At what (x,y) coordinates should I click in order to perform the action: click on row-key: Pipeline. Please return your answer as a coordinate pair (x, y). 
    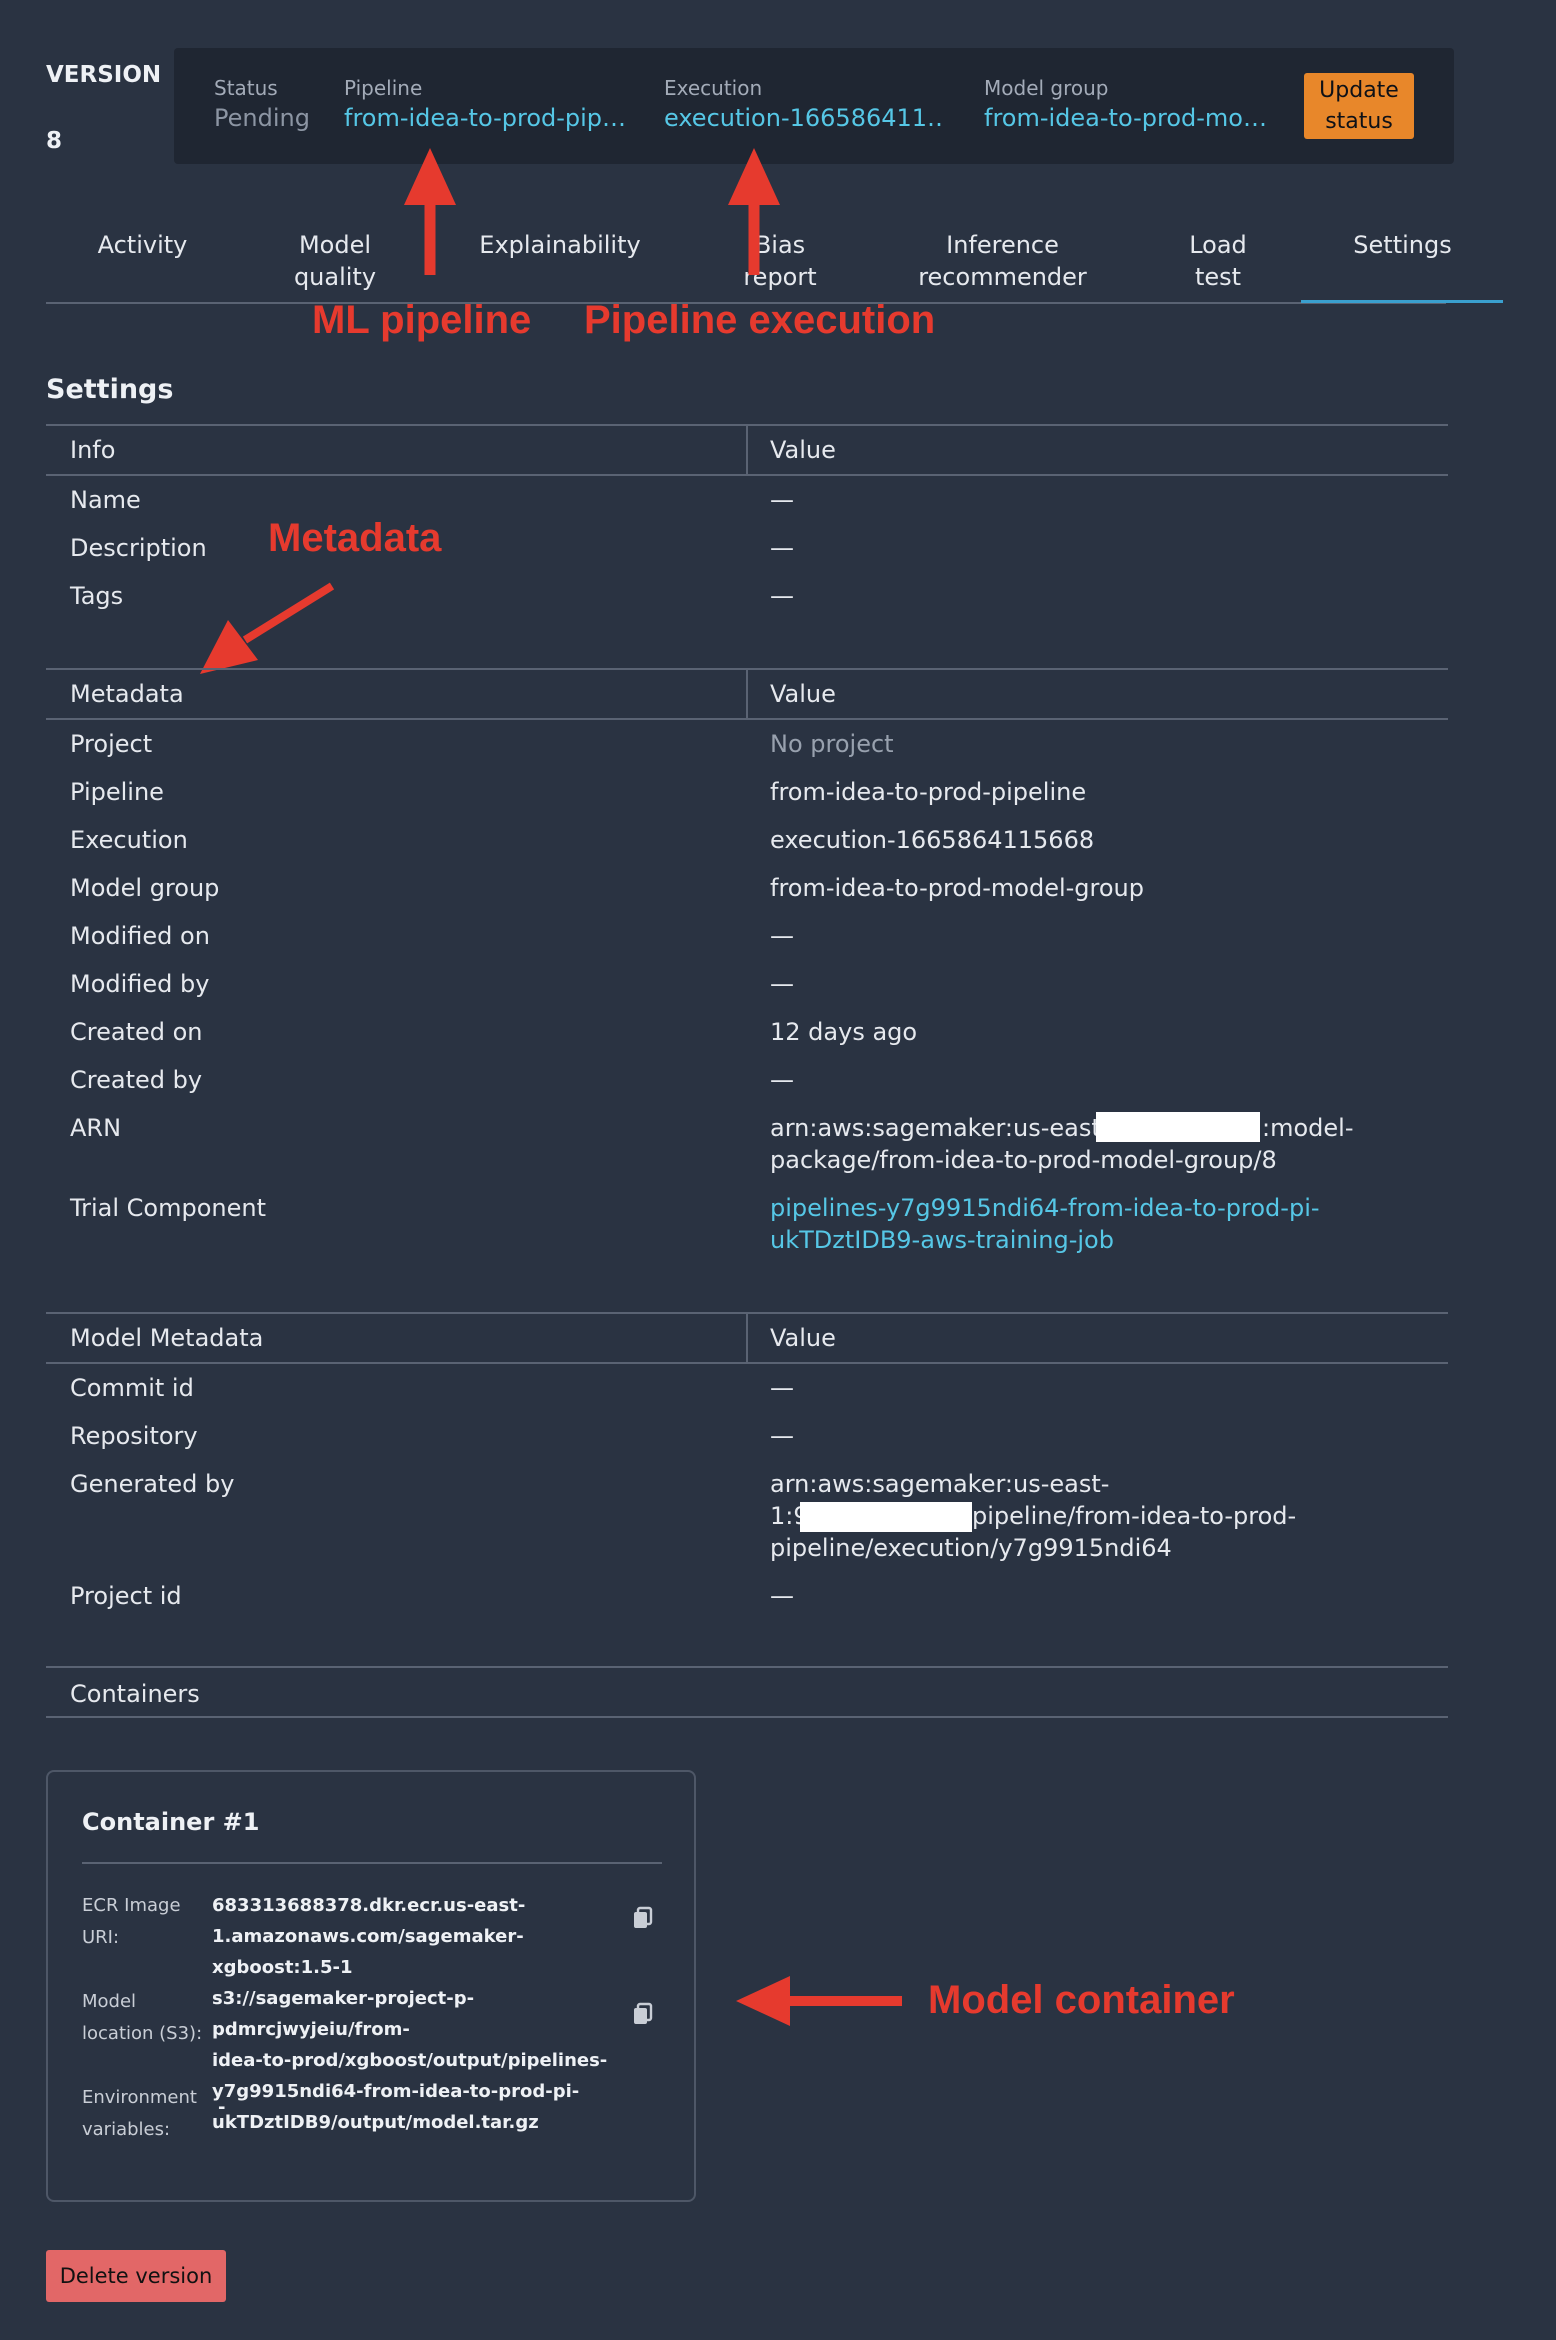
    Looking at the image, I should click on (117, 792).